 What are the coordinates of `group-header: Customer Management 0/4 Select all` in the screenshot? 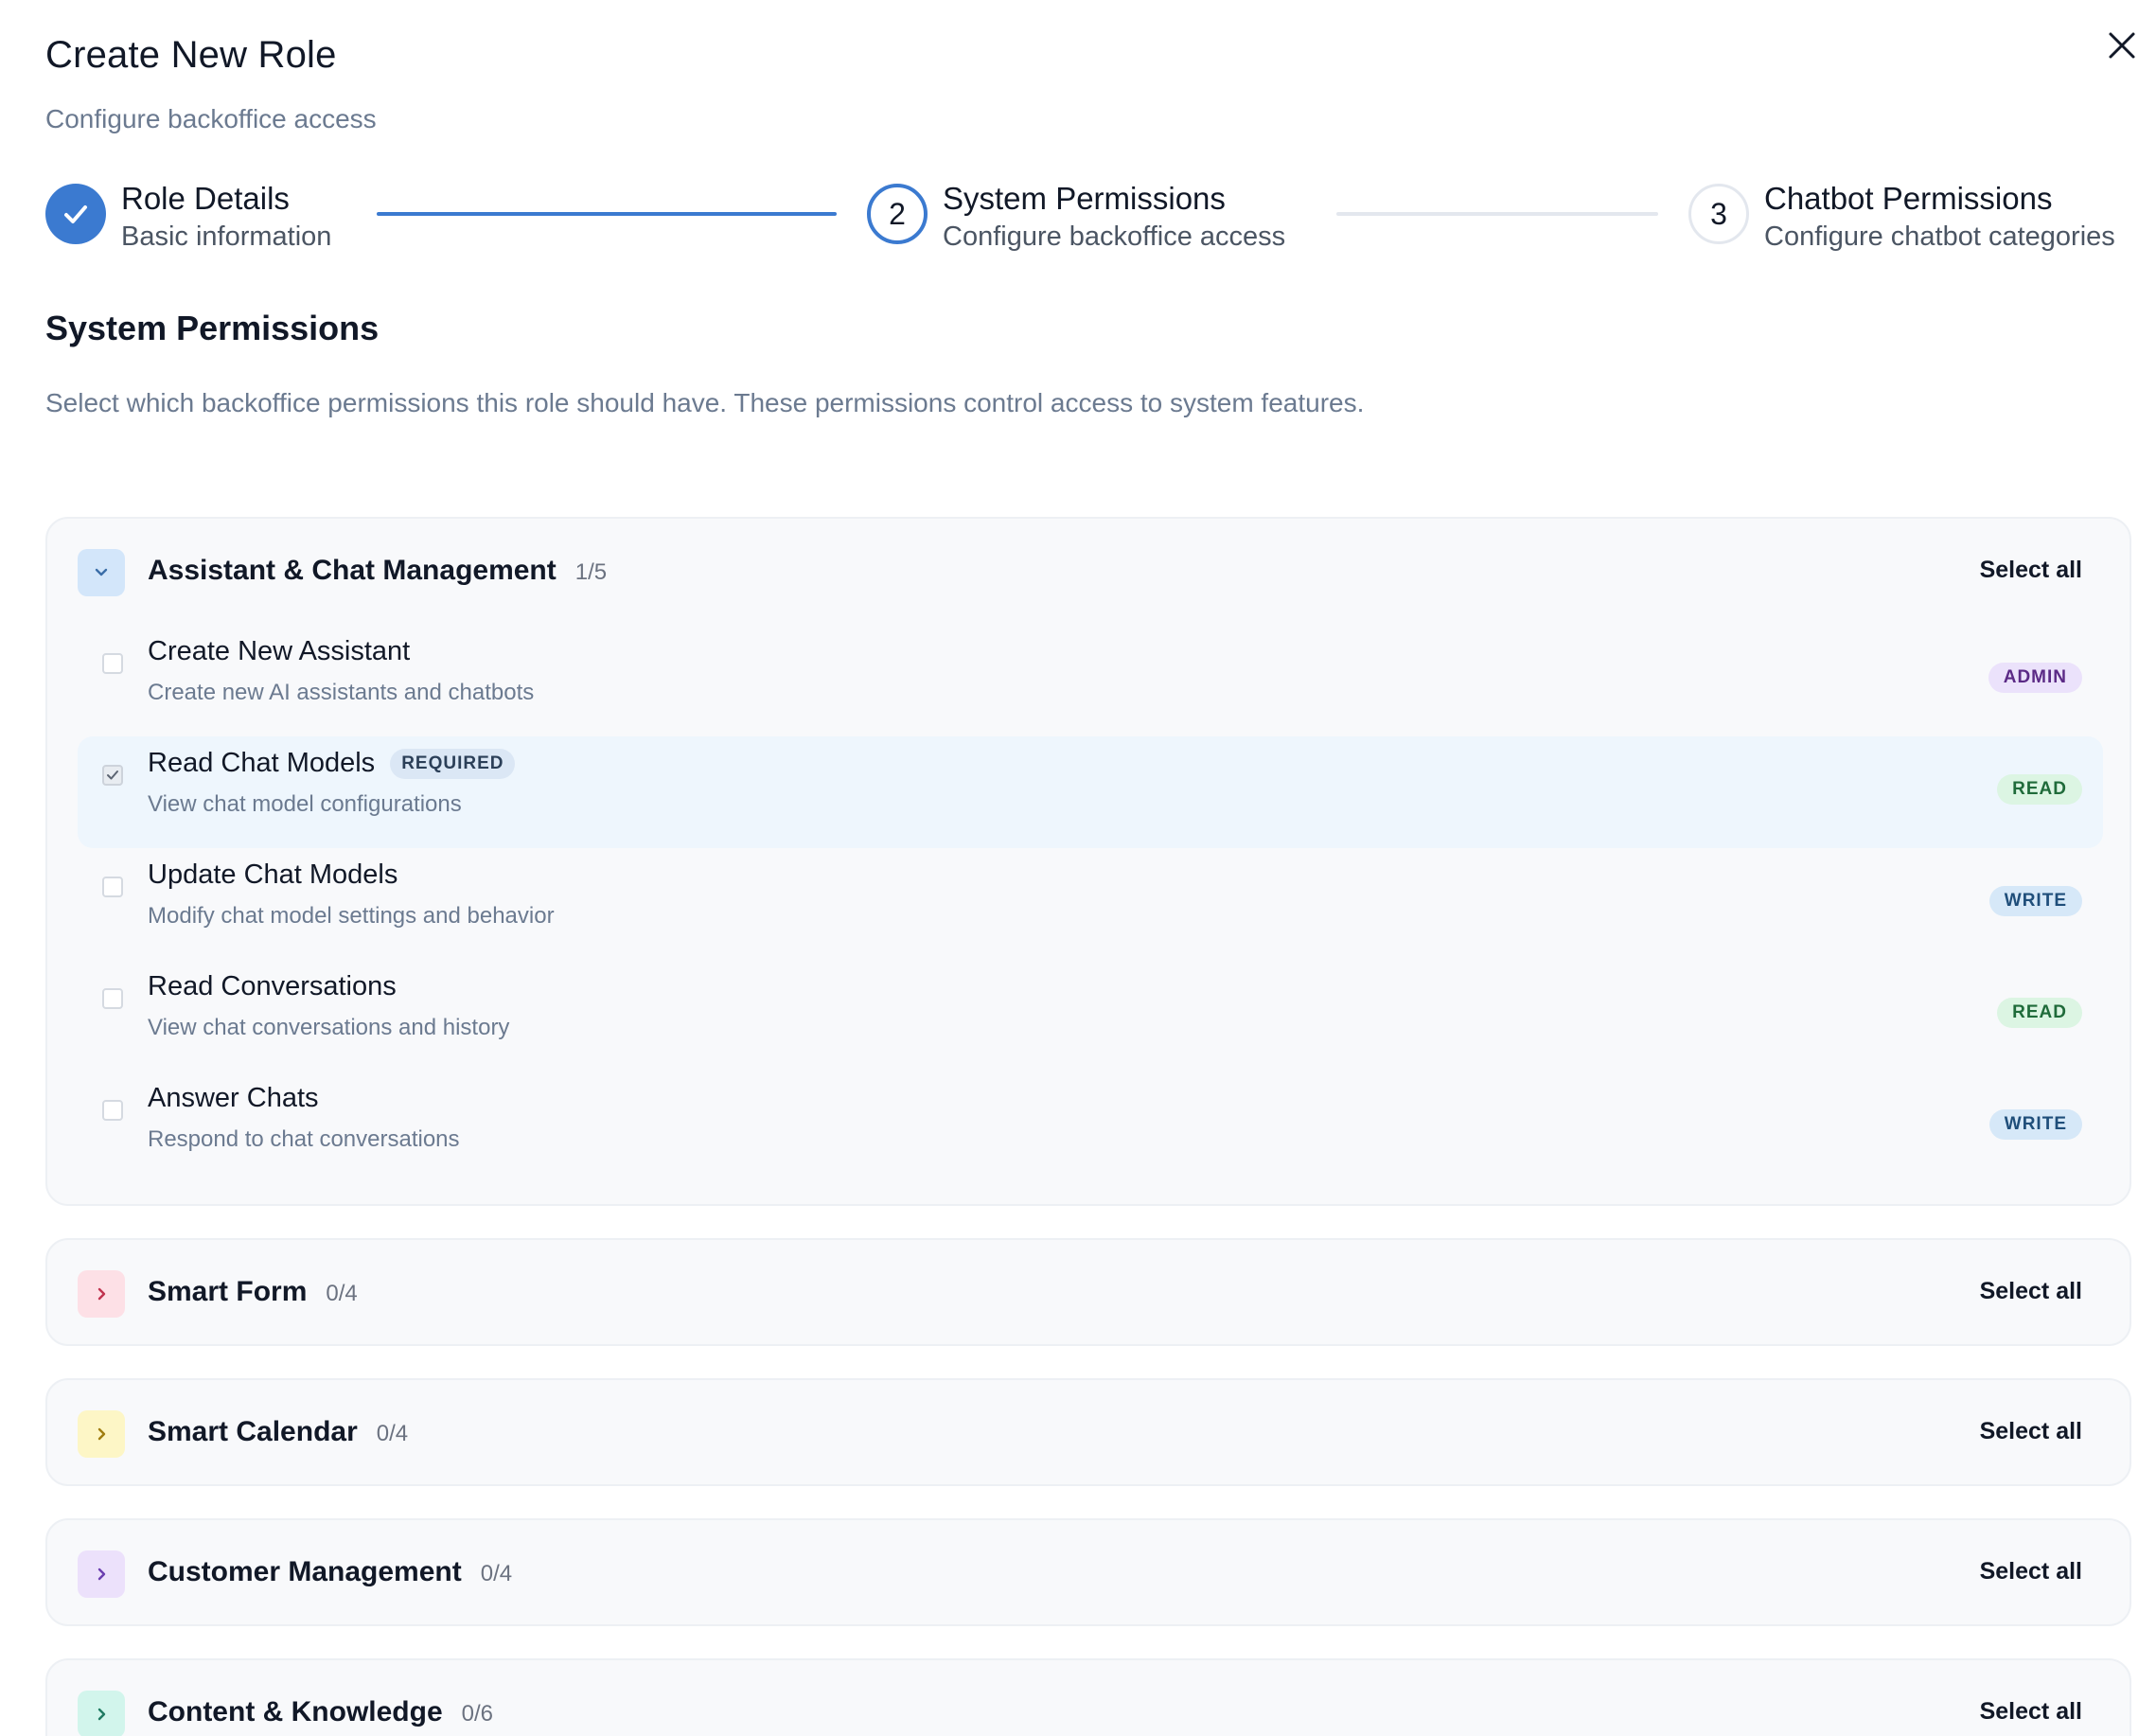 It's located at (1088, 1574).